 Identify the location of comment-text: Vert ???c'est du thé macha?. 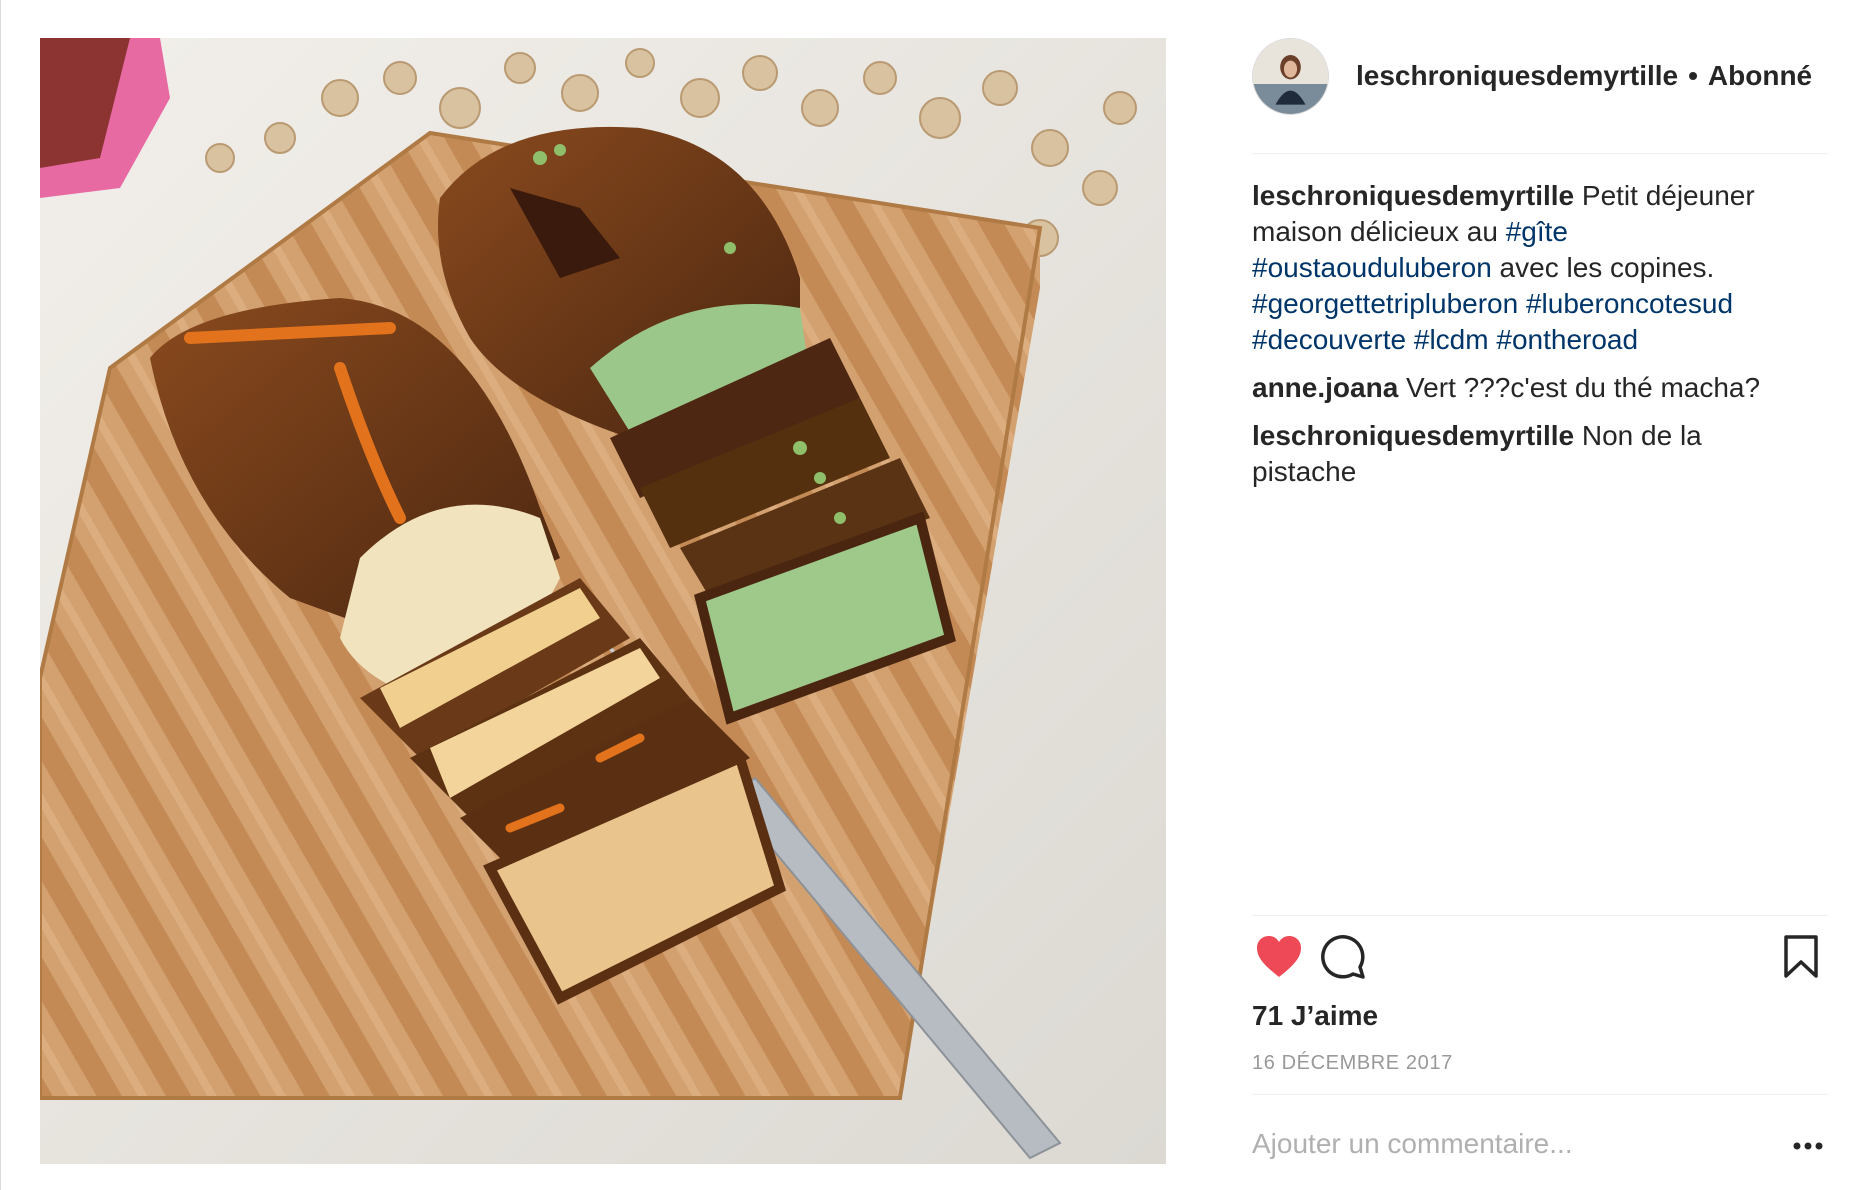
(1579, 387).